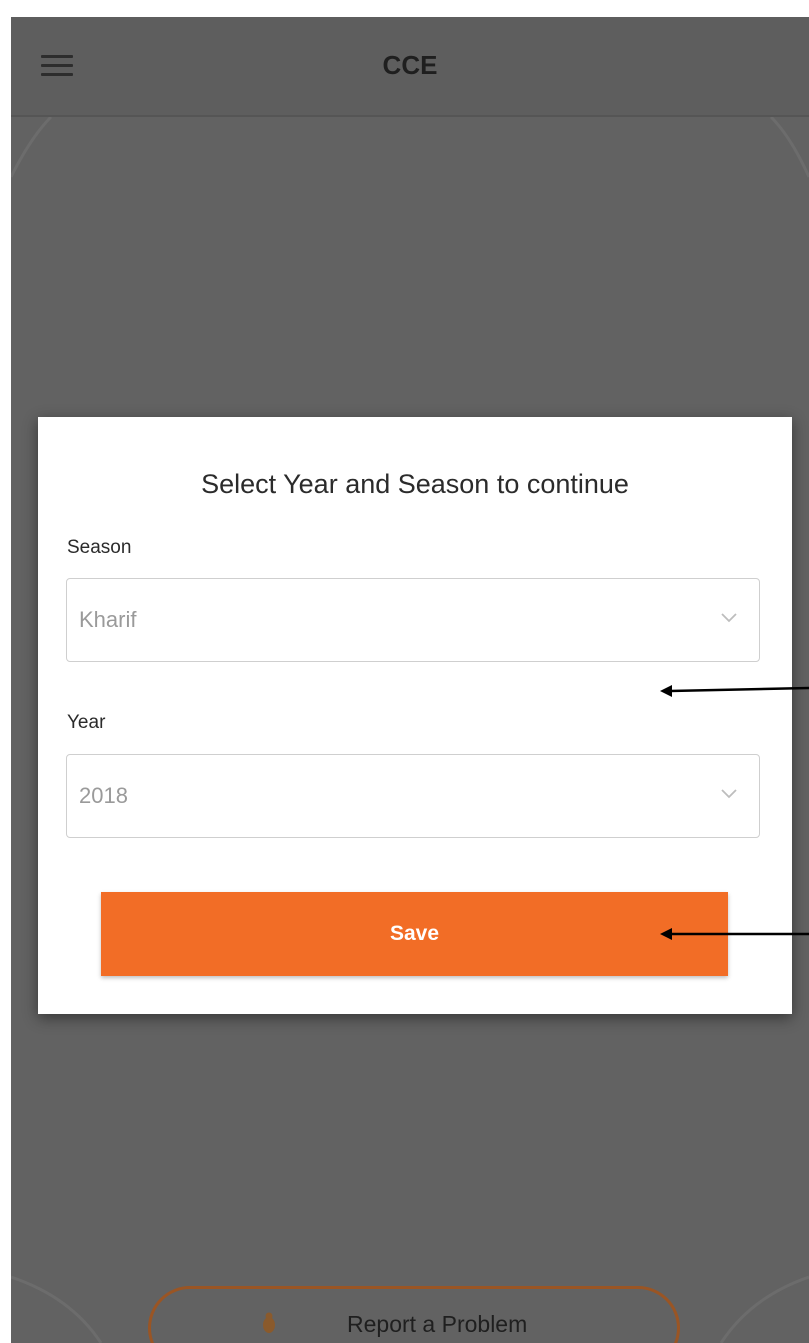  Describe the element at coordinates (103, 795) in the screenshot. I see `year-selected-value: 2018` at that location.